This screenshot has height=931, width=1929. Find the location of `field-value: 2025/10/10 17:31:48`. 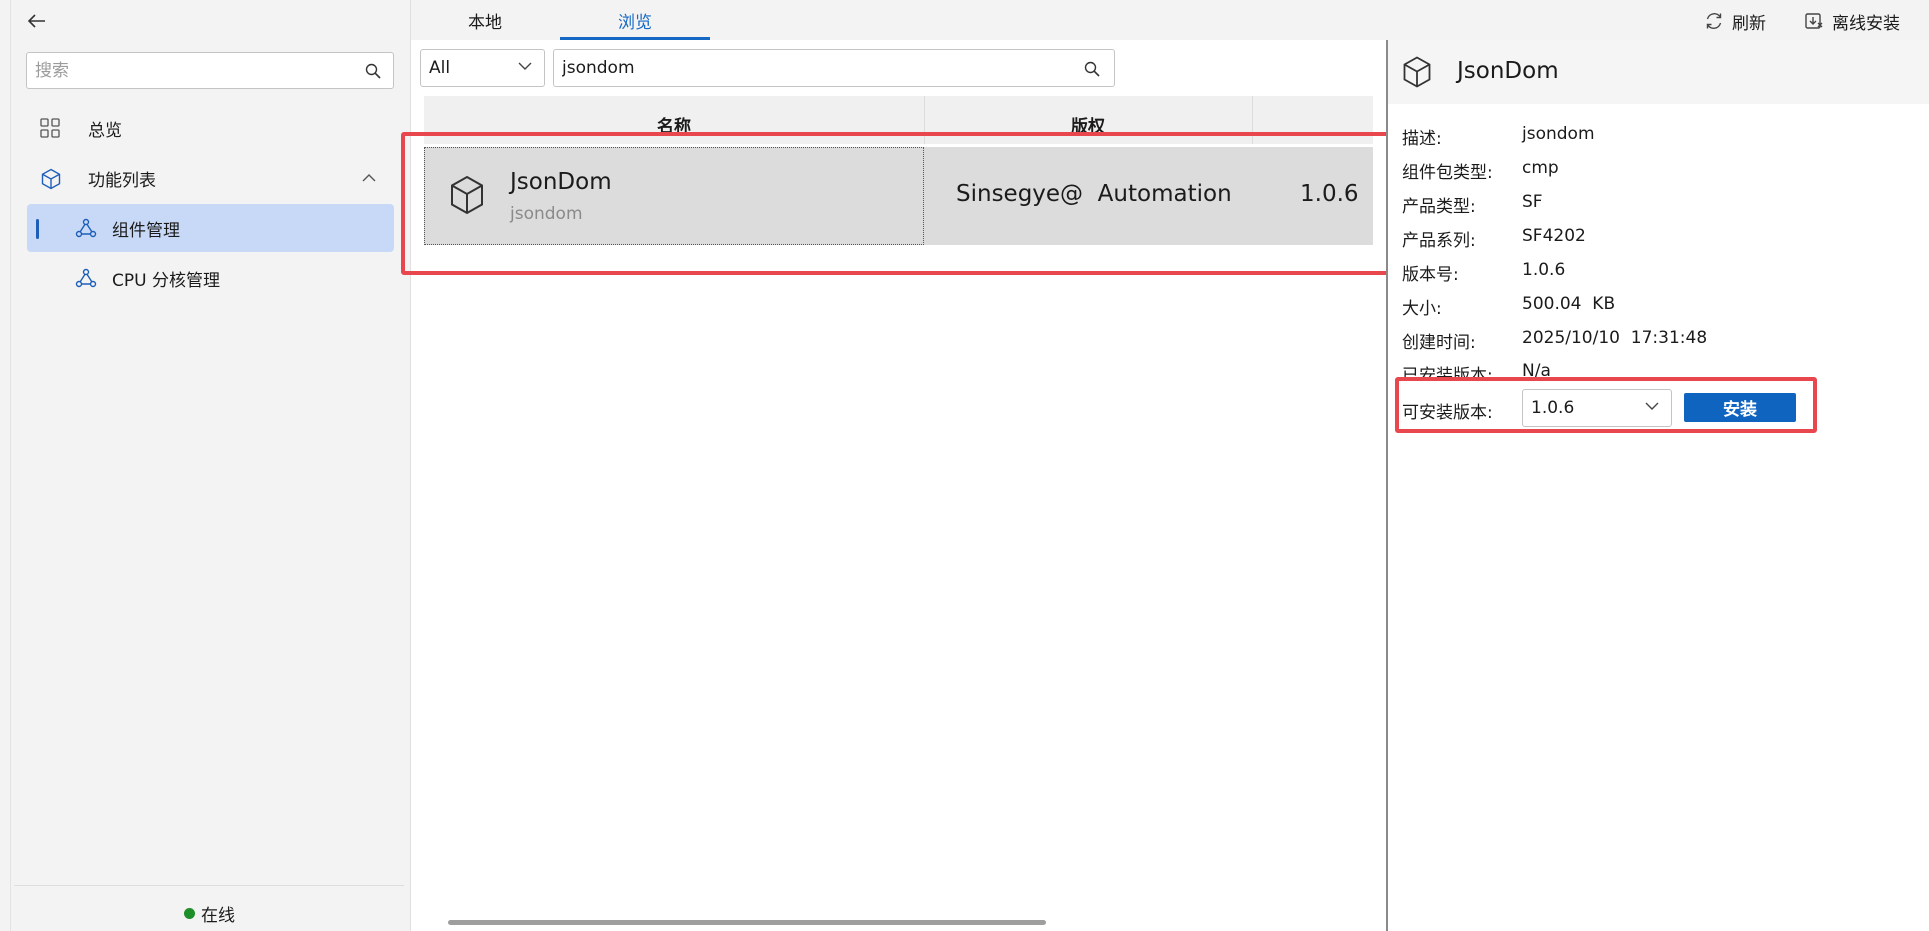

field-value: 2025/10/10 17:31:48 is located at coordinates (1615, 338).